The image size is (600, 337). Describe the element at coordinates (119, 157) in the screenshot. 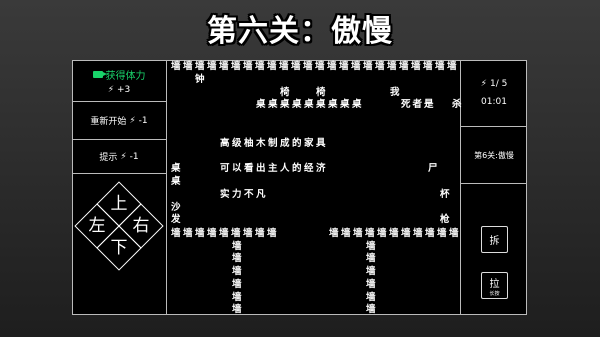

I see `hint-button: 提示 ⚡ -1` at that location.